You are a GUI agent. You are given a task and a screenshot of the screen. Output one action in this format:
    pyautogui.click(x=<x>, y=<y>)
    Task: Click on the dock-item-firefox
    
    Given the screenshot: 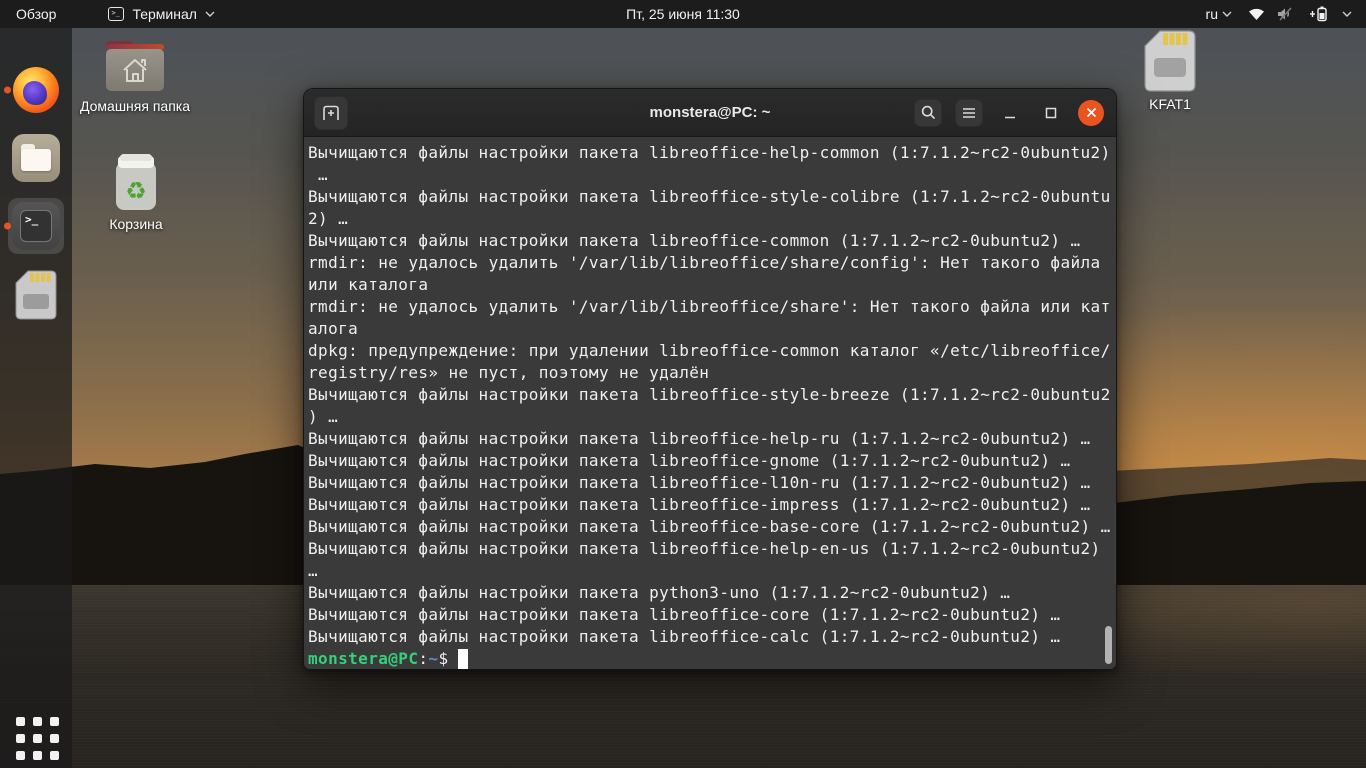 What is the action you would take?
    pyautogui.click(x=34, y=90)
    